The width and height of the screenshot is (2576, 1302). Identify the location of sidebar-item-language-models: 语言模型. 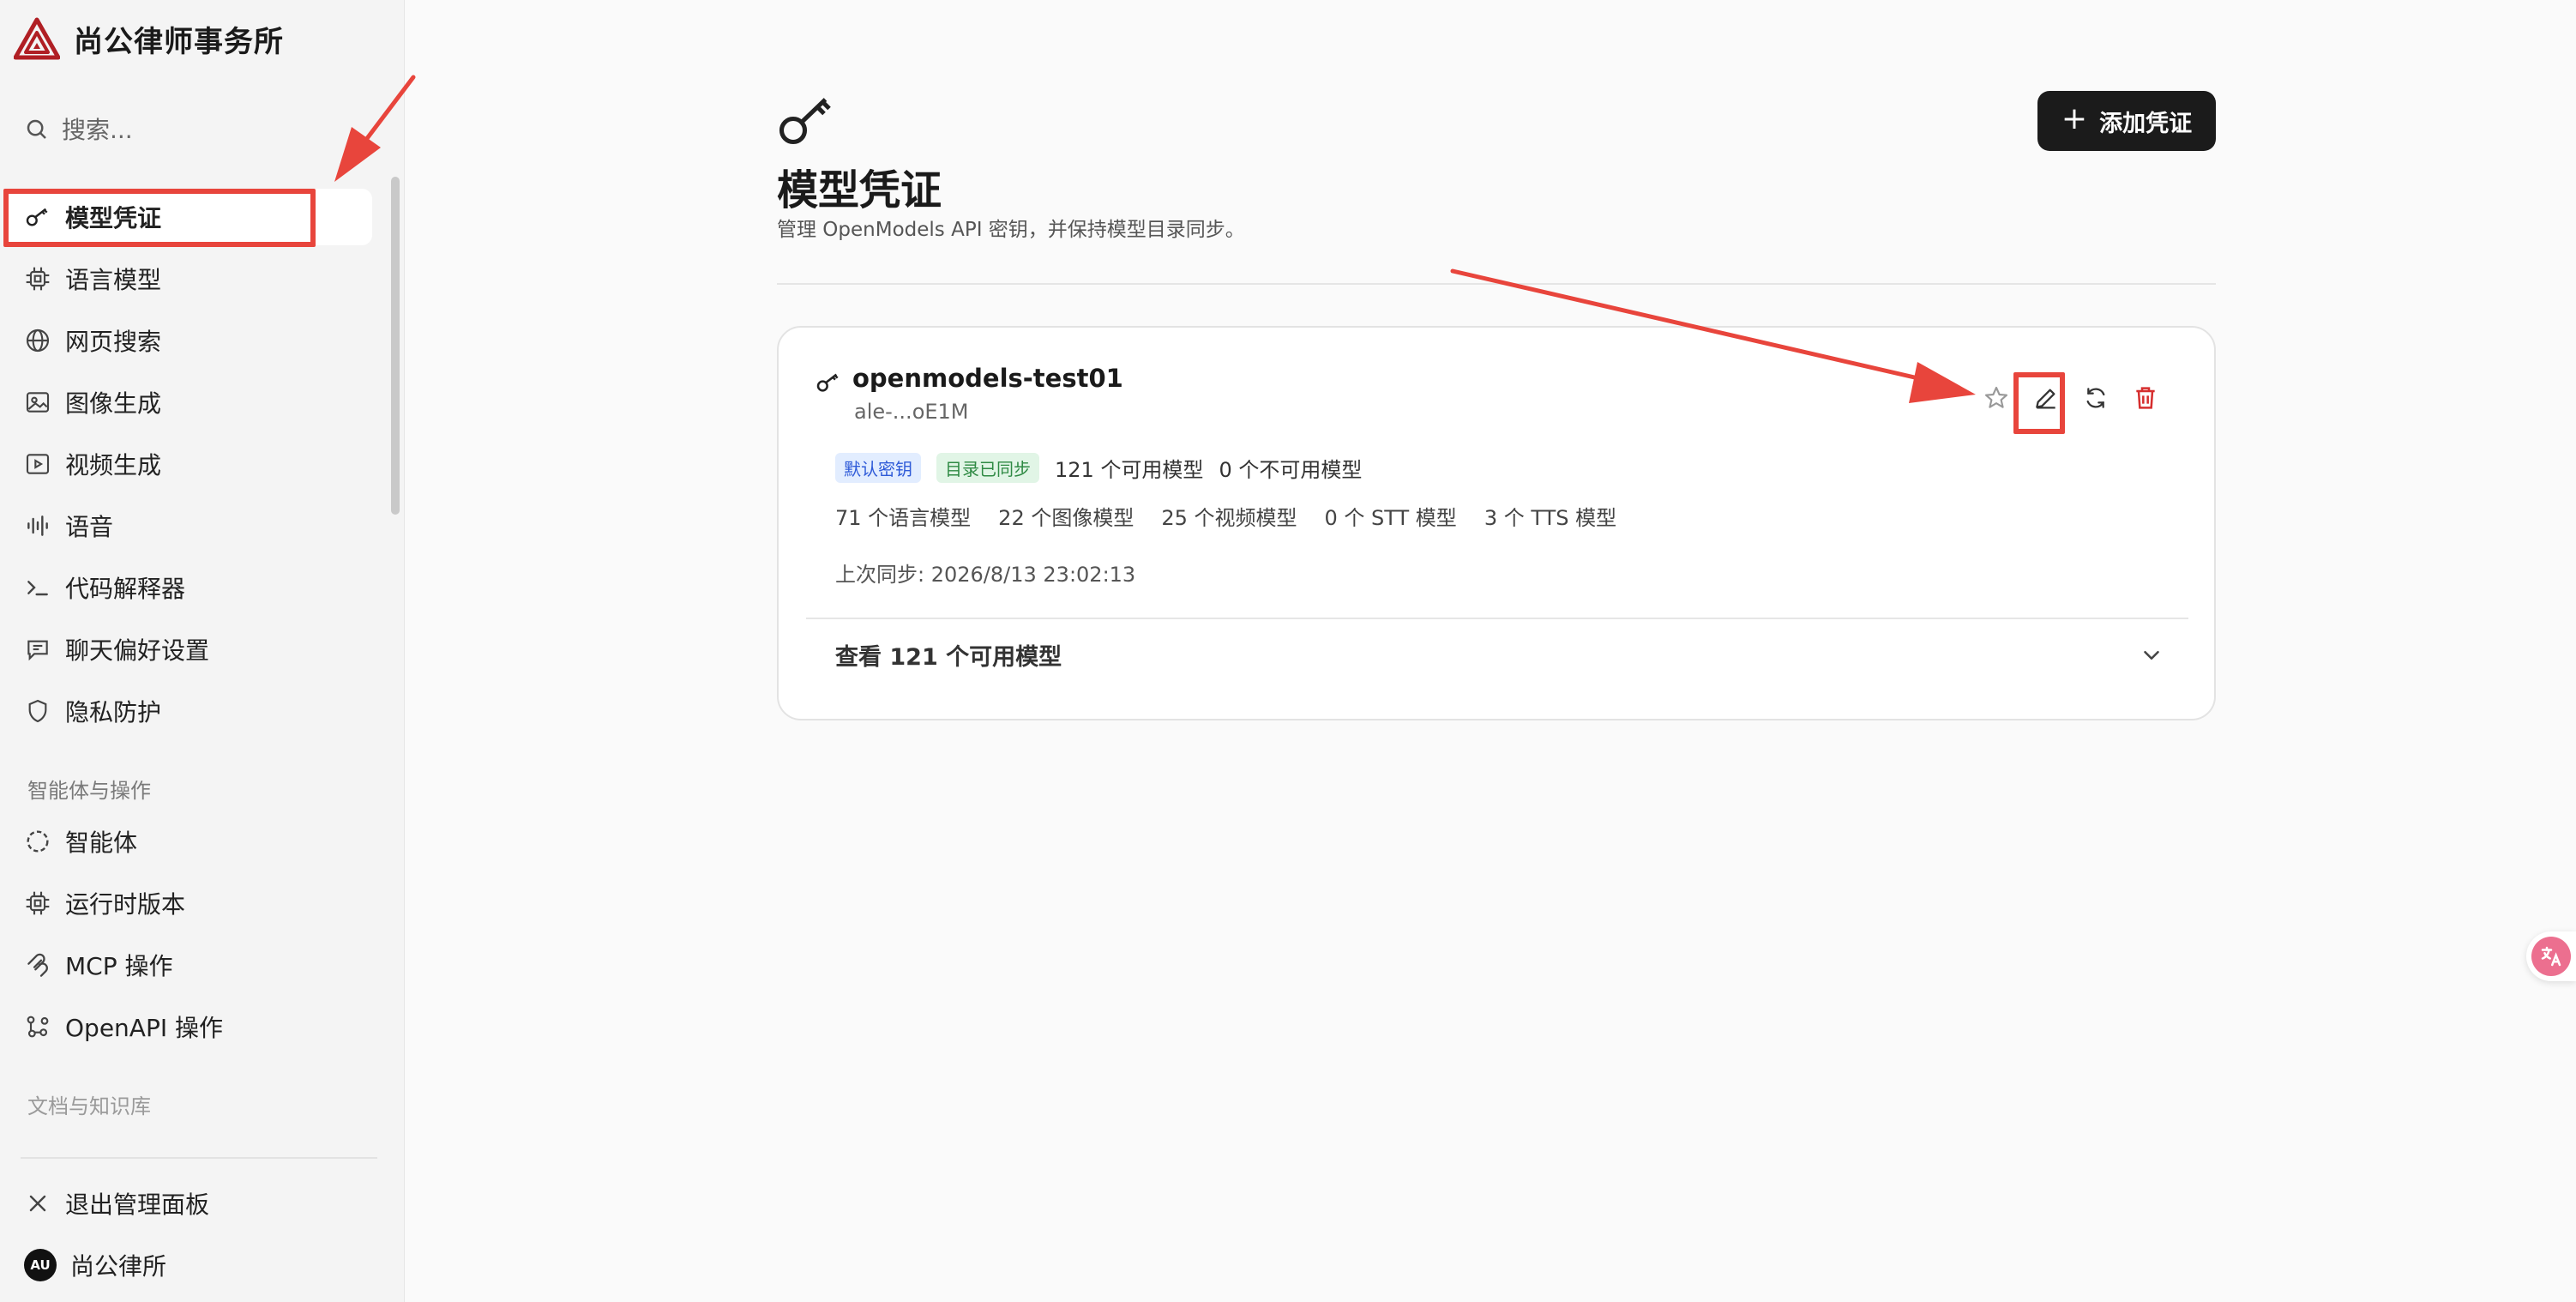
(189, 278).